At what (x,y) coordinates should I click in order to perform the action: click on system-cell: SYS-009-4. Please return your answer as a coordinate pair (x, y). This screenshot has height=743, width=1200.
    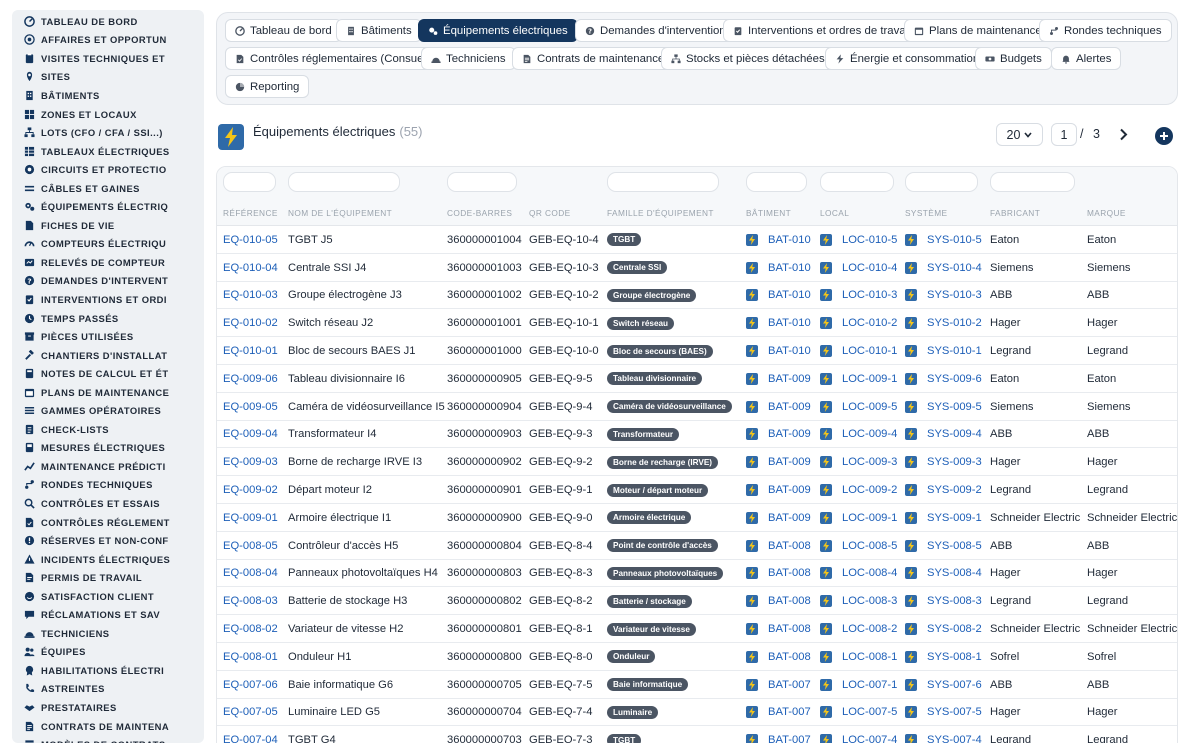
    Looking at the image, I should click on (943, 435).